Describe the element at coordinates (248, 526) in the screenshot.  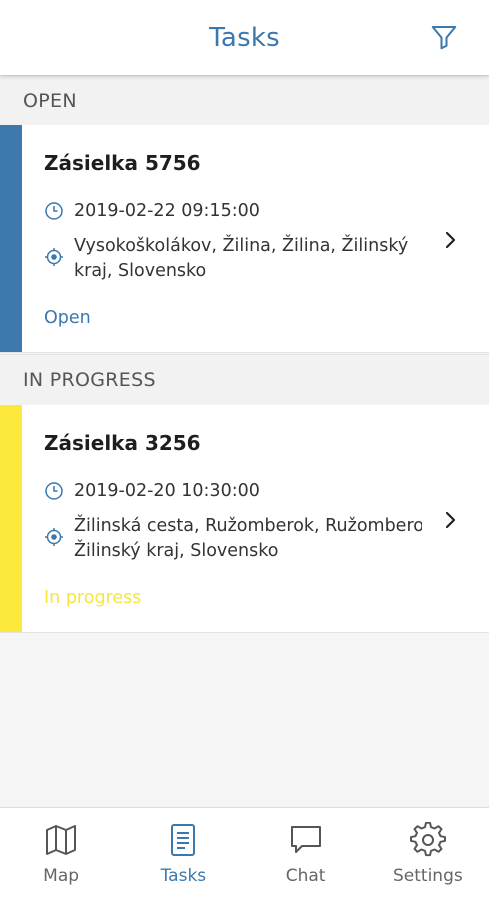
I see `task-address-line1: Žilinská cesta, Ružomberok, Ružomberok,` at that location.